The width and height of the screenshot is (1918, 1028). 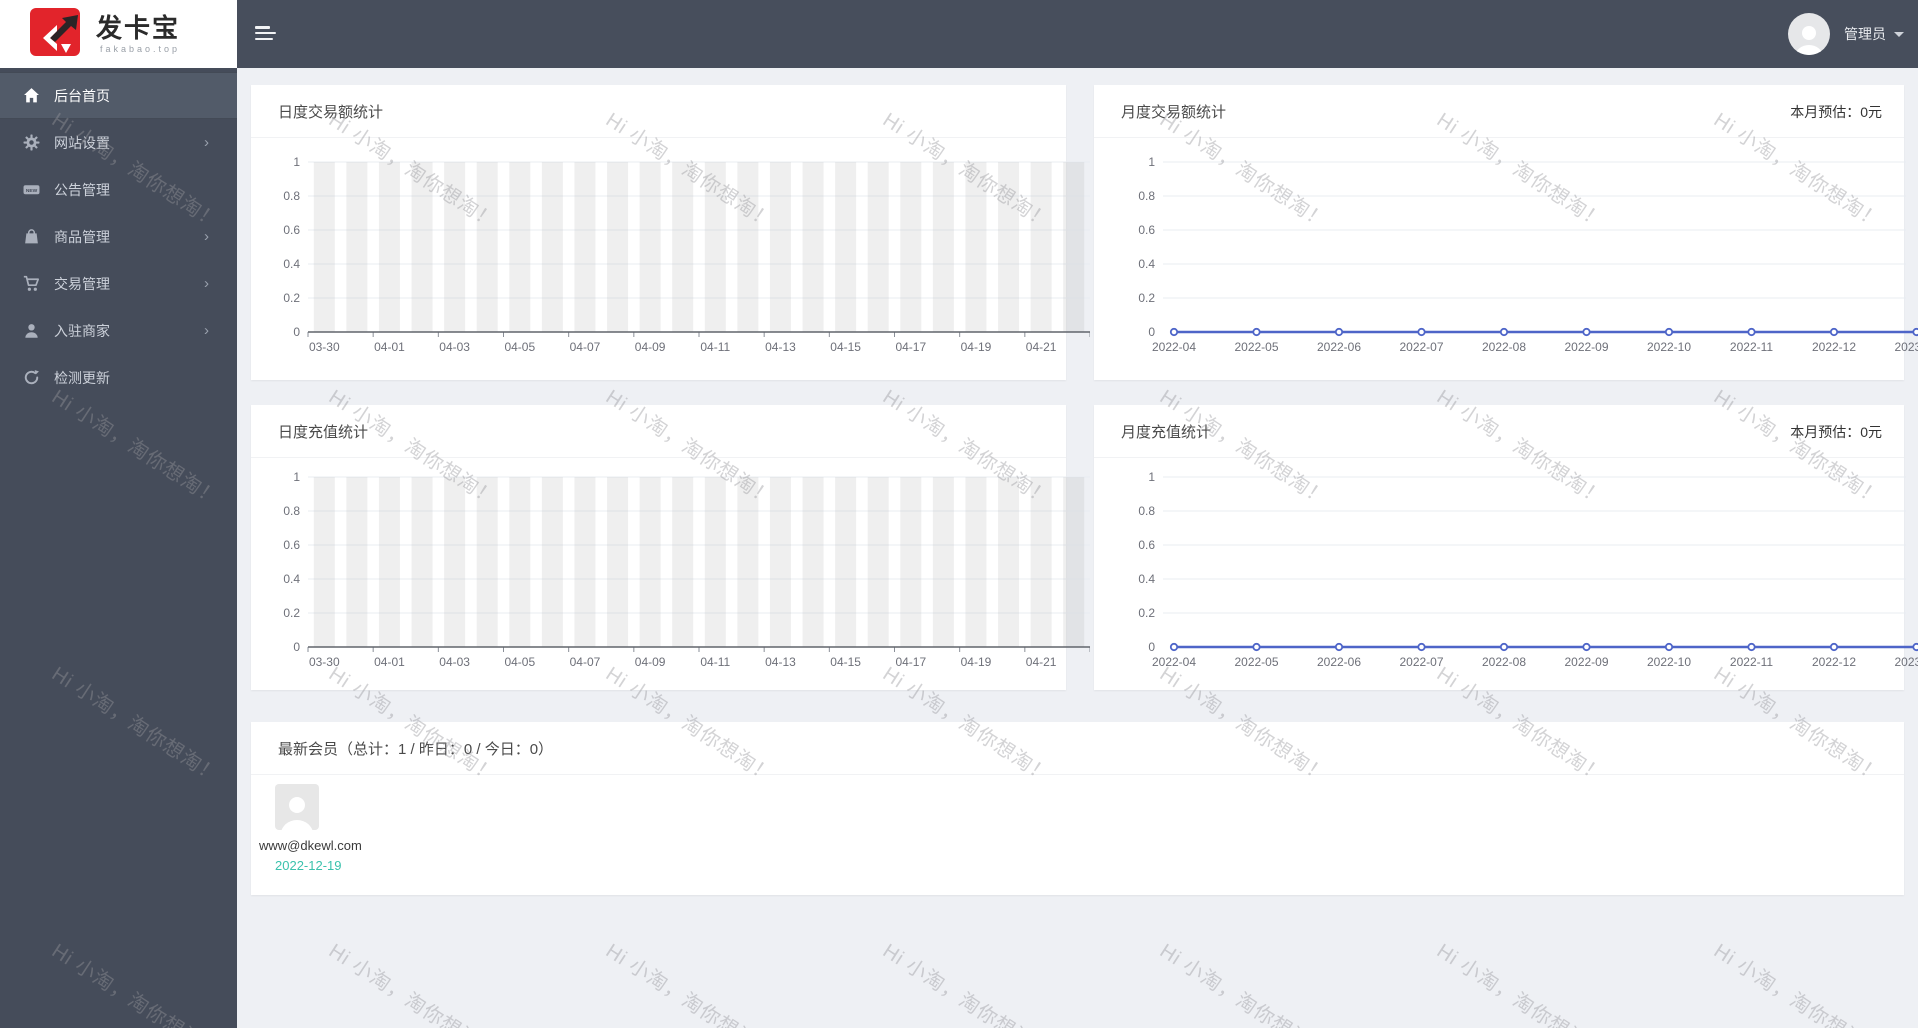 What do you see at coordinates (1809, 34) in the screenshot?
I see `user-avatar` at bounding box center [1809, 34].